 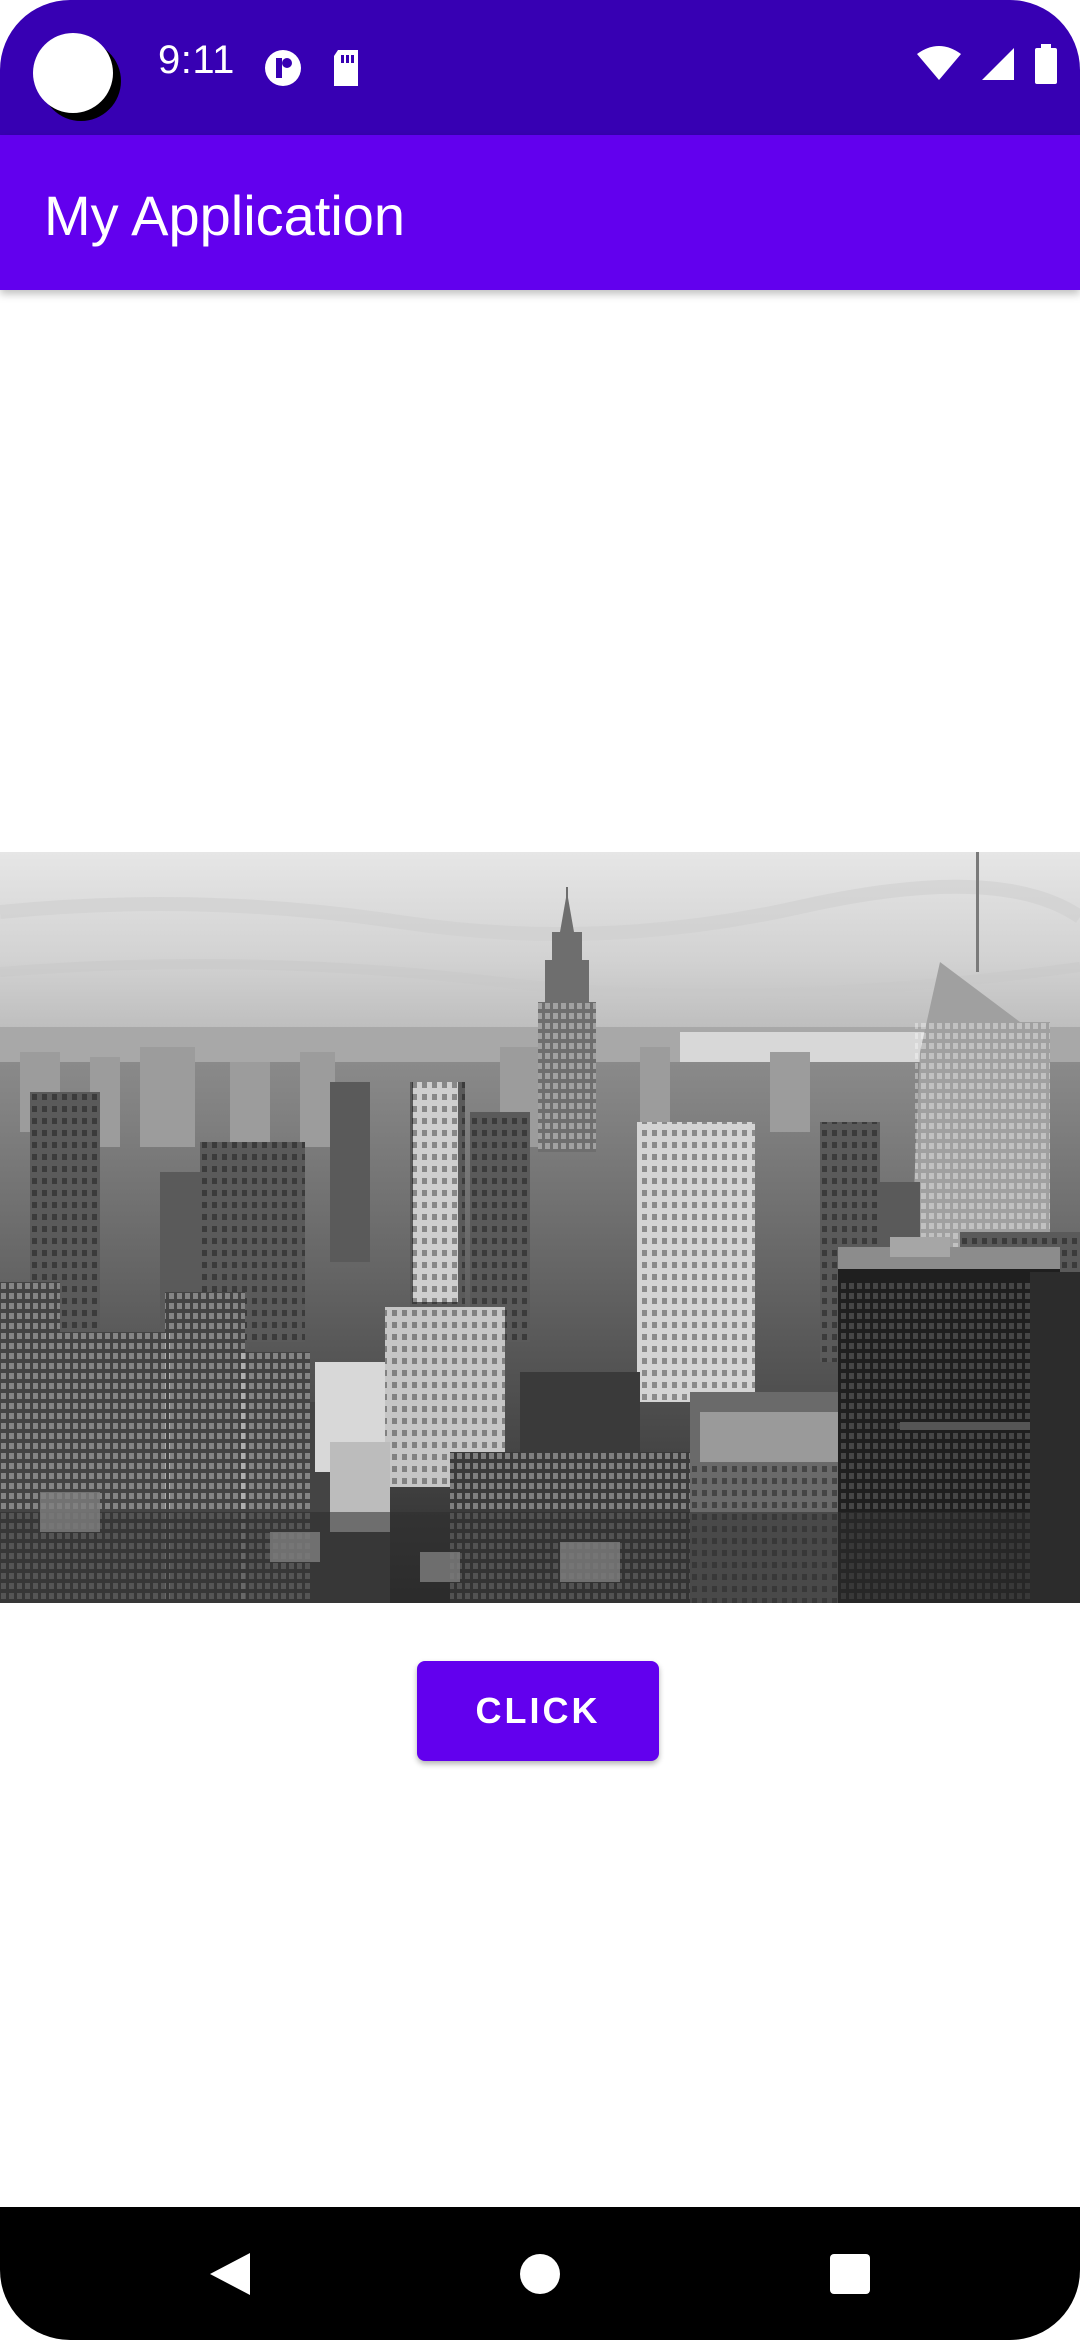 I want to click on home-button, so click(x=540, y=2273).